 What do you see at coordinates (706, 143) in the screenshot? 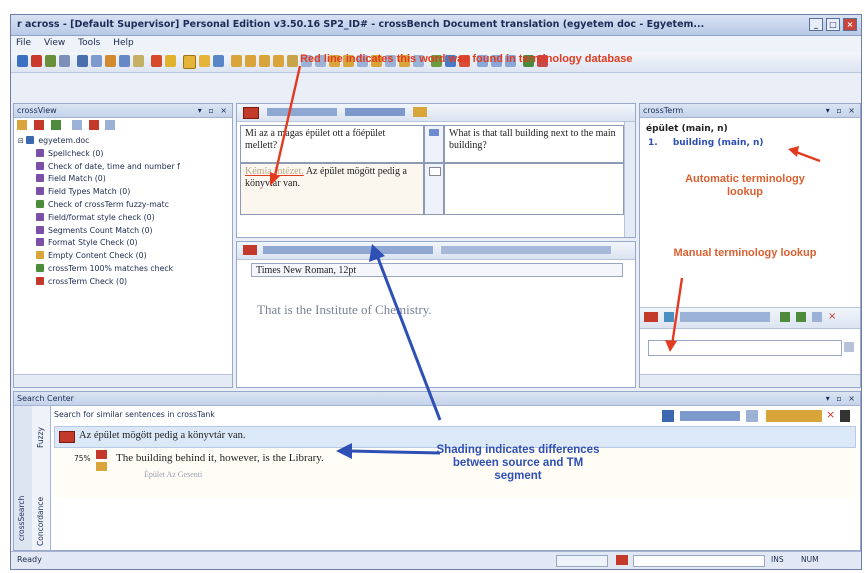
I see `term-result: 1. building (main, n)` at bounding box center [706, 143].